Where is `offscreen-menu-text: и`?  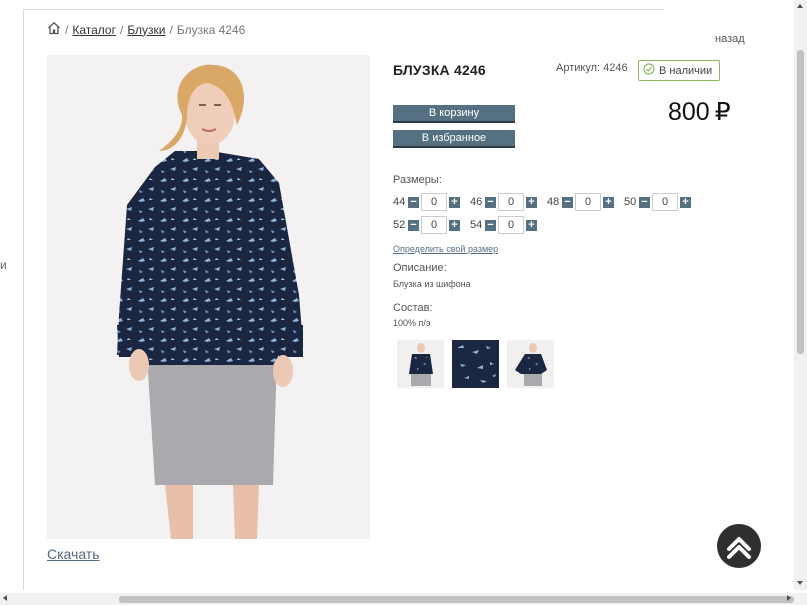 offscreen-menu-text: и is located at coordinates (3, 265).